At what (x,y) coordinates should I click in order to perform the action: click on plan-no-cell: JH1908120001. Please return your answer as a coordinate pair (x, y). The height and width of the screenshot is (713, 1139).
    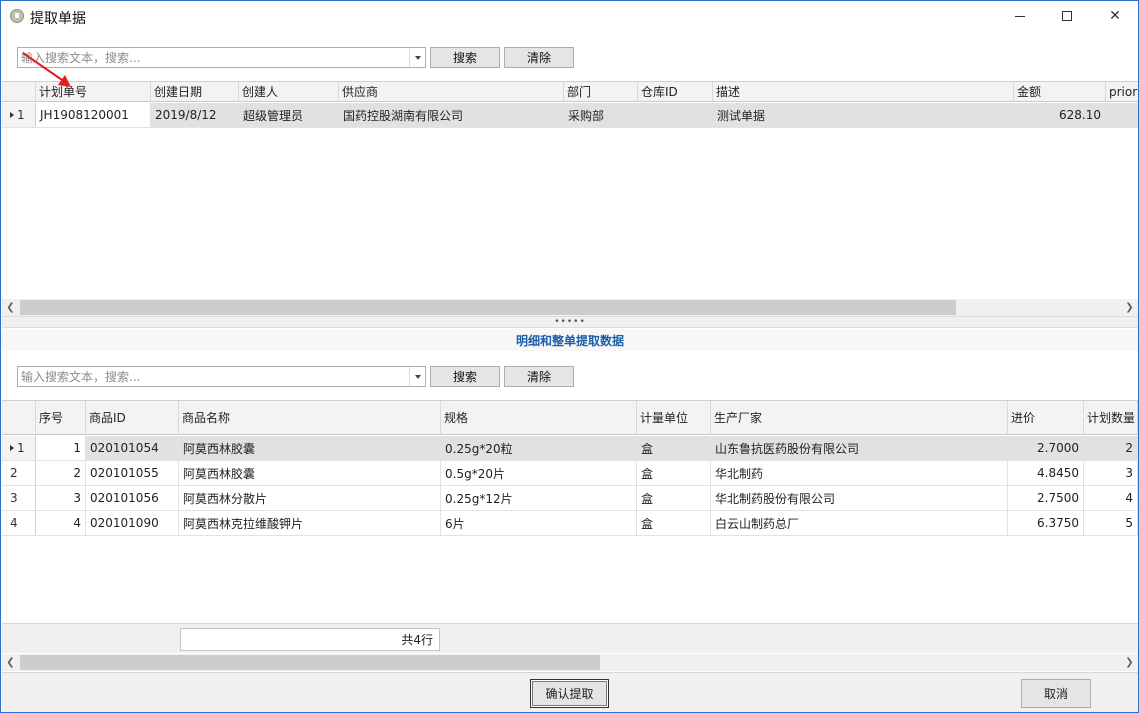
    Looking at the image, I should click on (93, 115).